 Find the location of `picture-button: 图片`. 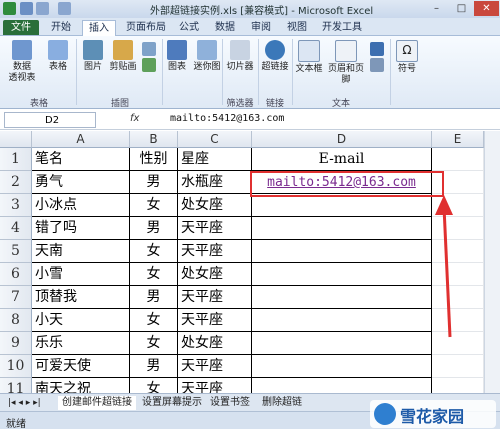

picture-button: 图片 is located at coordinates (93, 56).